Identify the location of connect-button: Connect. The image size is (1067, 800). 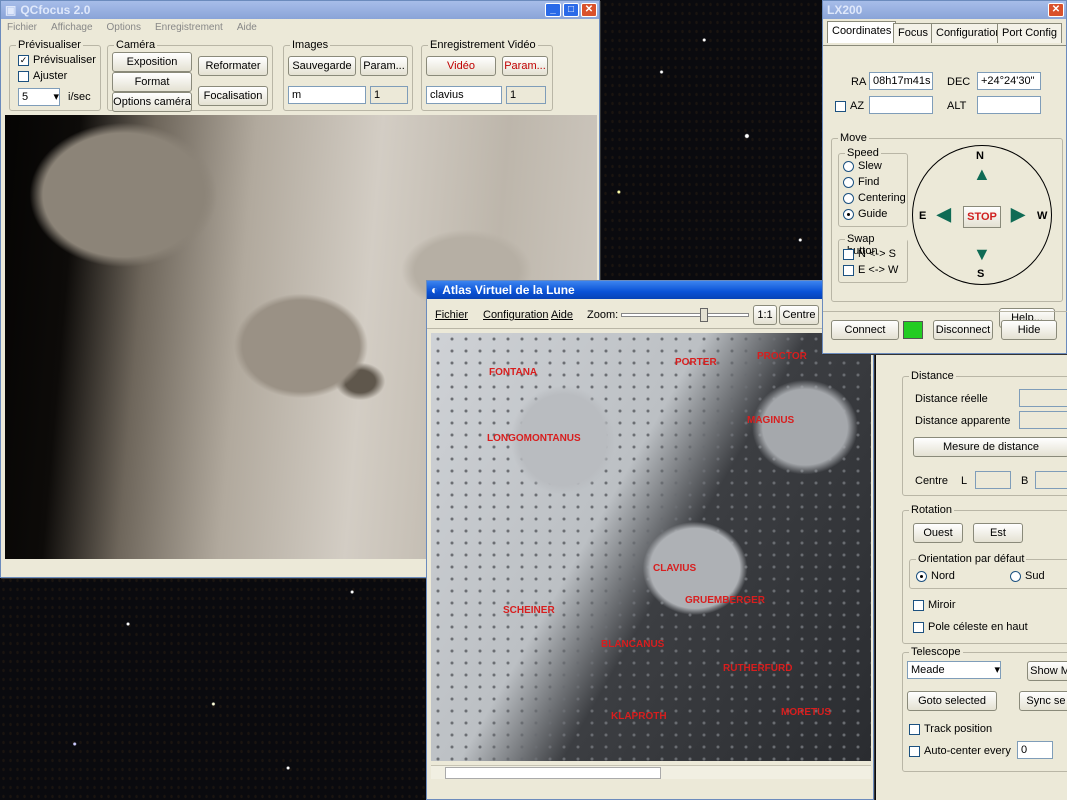
(865, 330).